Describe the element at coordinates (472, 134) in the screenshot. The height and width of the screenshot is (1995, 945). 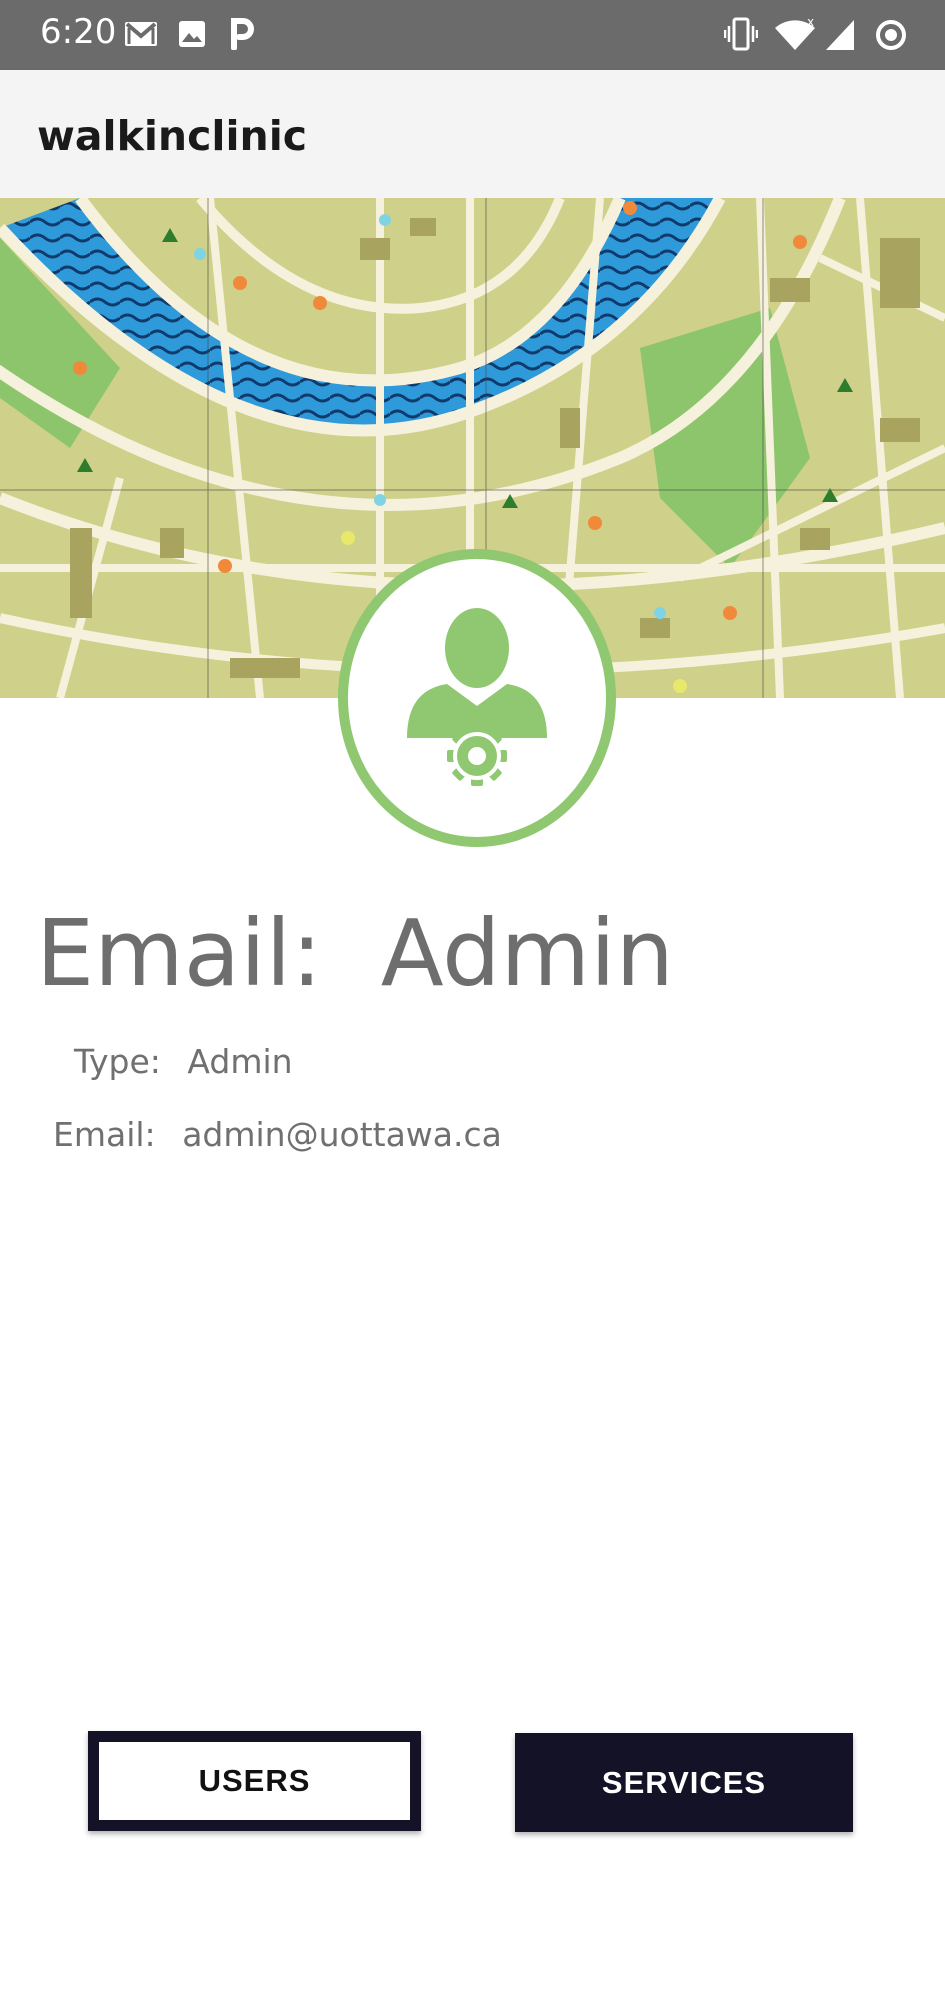
I see `app-bar: walkinclinic` at that location.